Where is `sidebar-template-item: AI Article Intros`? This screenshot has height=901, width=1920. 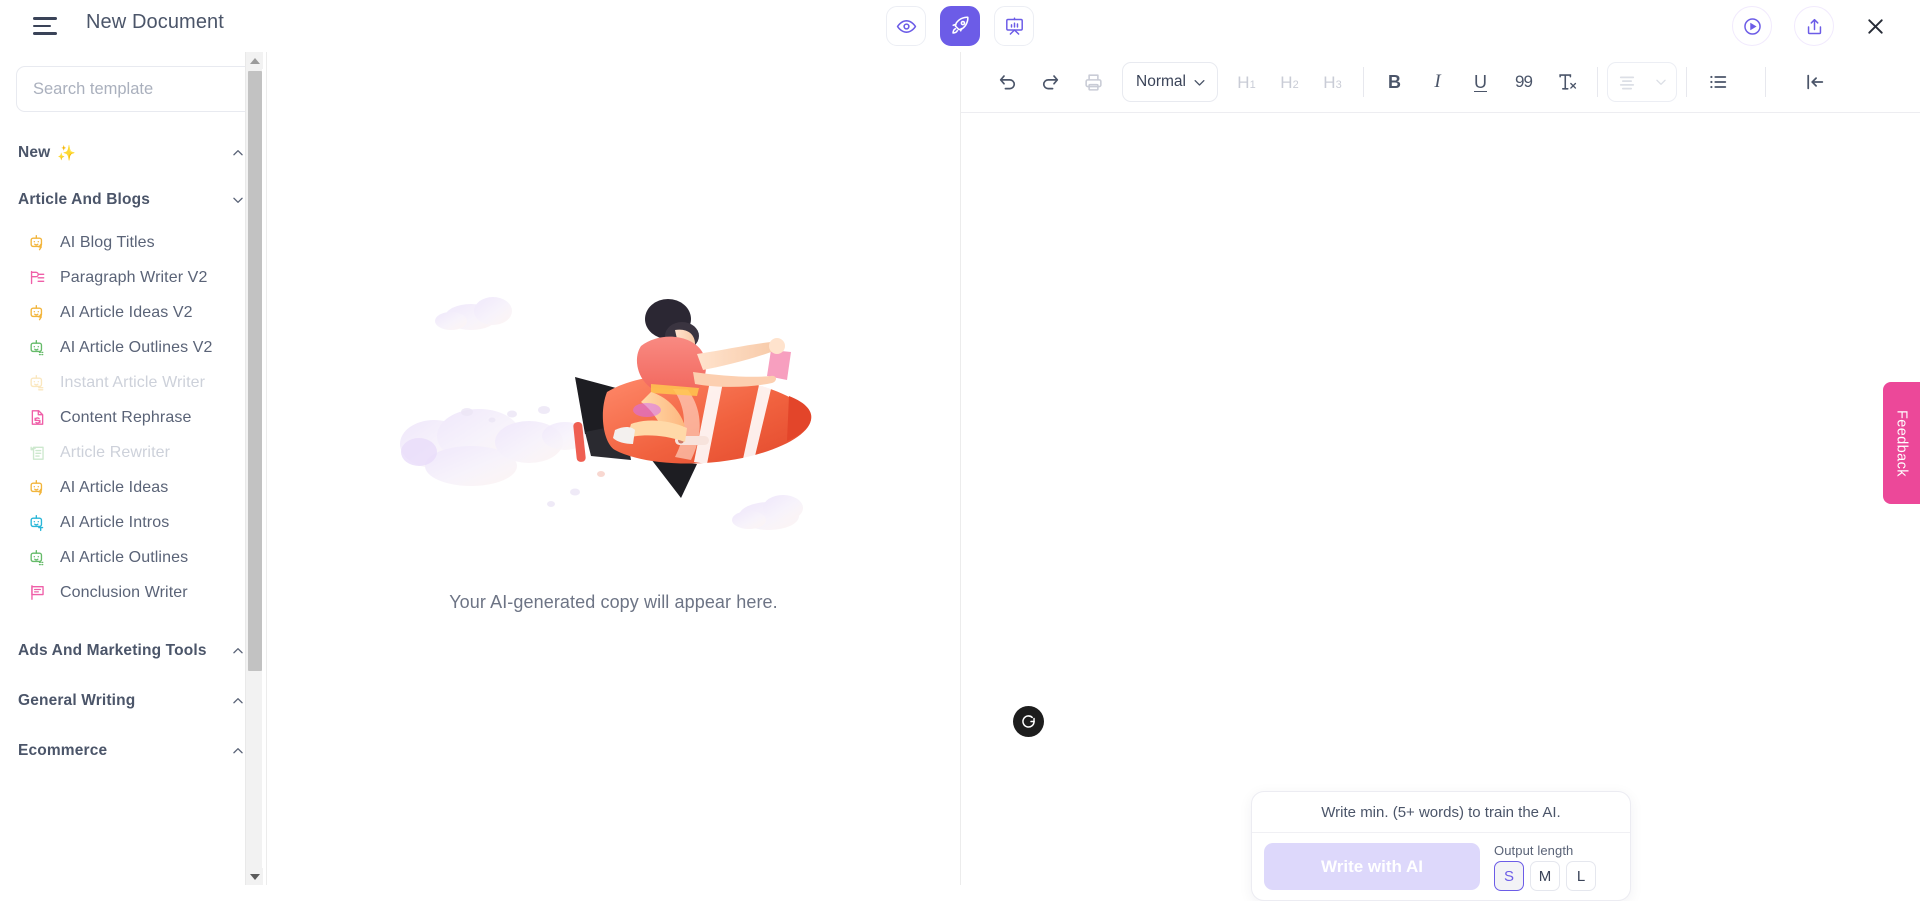
sidebar-template-item: AI Article Intros is located at coordinates (133, 522).